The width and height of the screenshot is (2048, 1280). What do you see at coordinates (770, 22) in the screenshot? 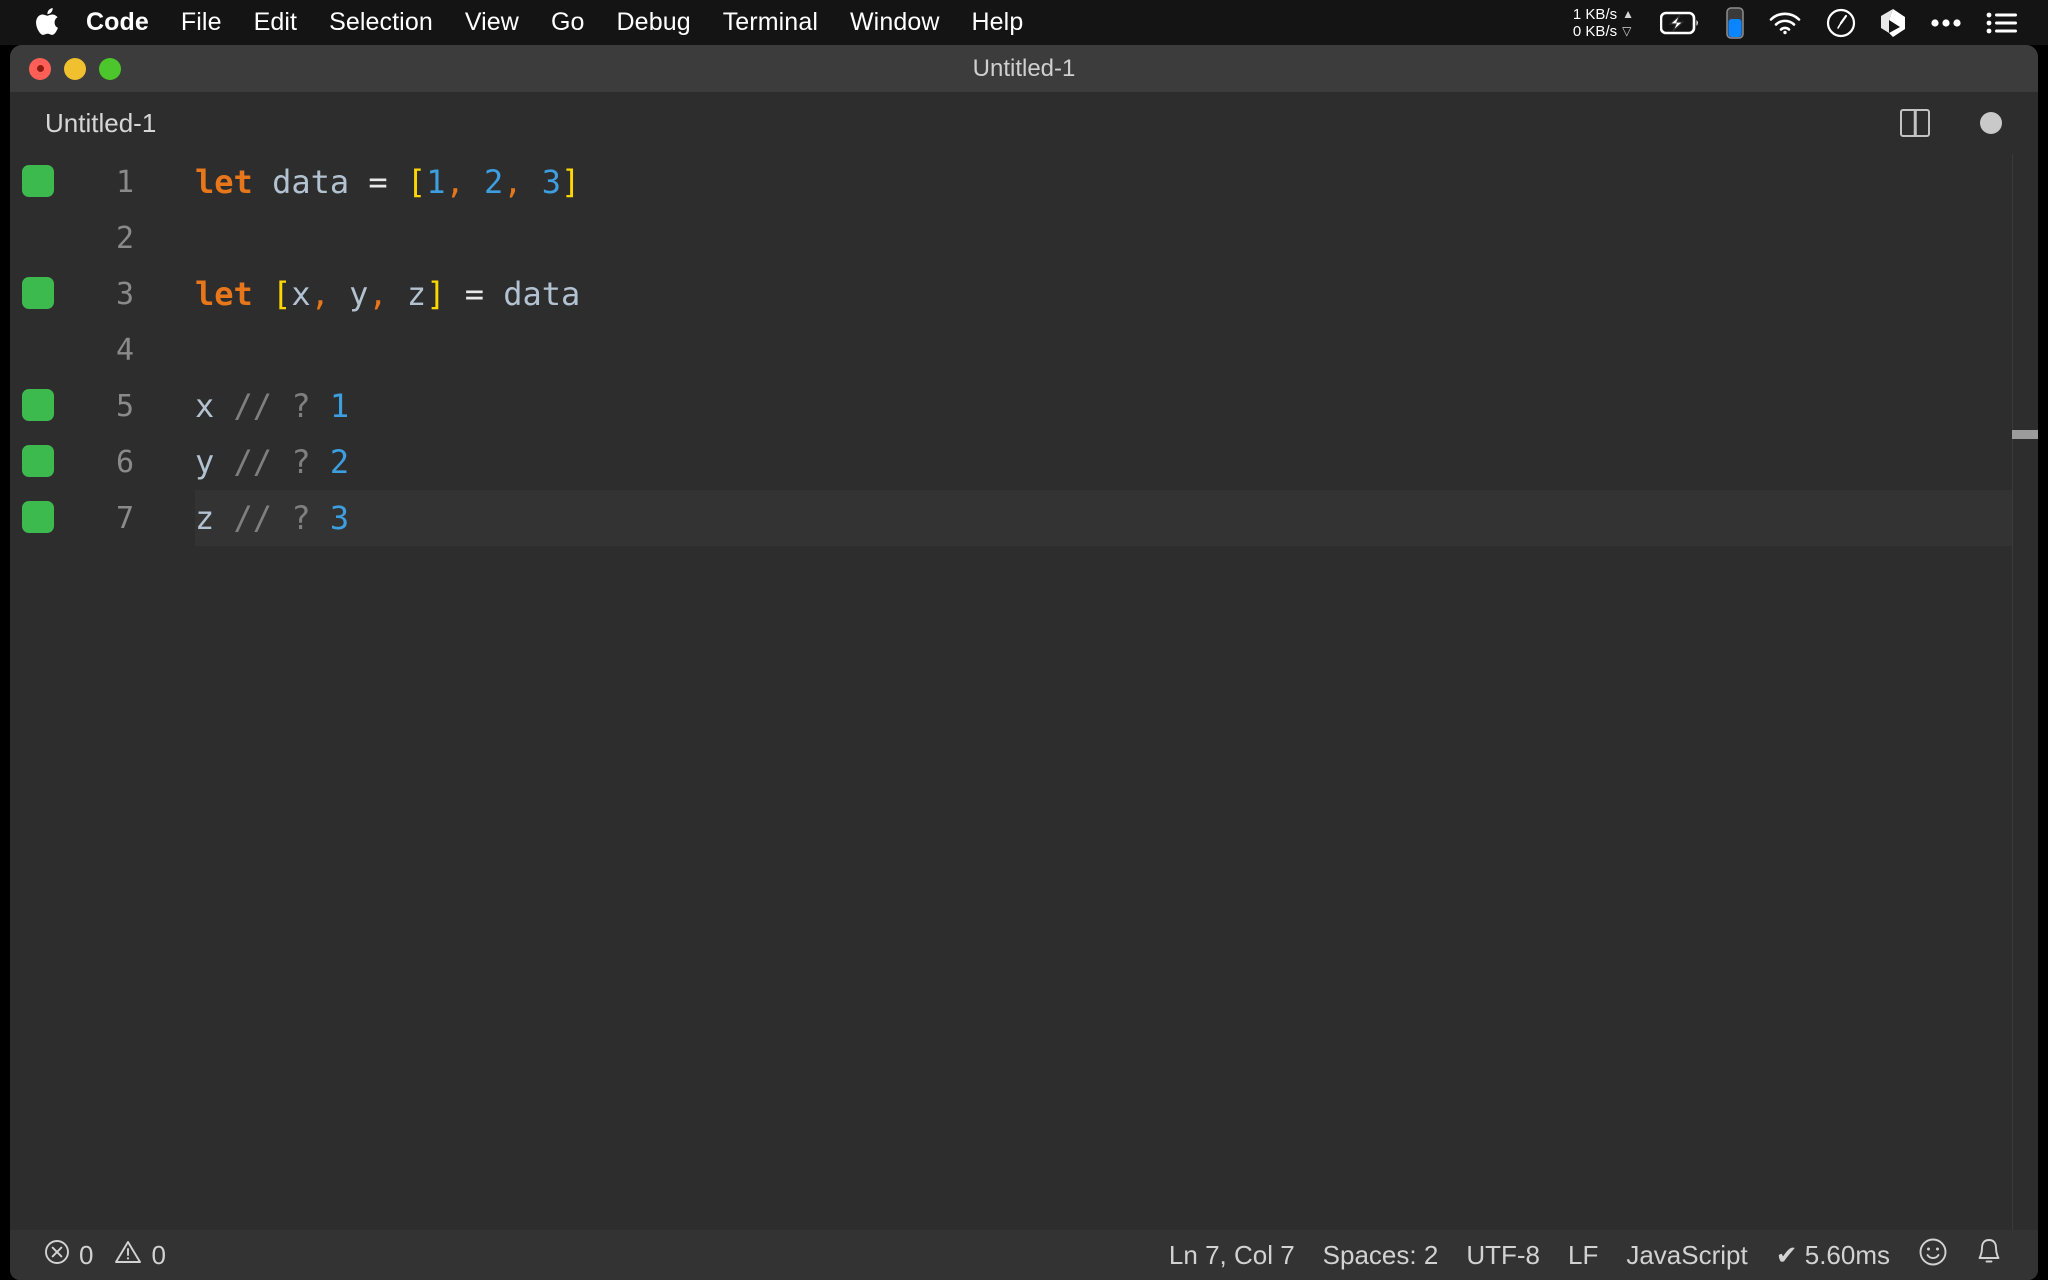
I see `menu-item-terminal: Terminal` at bounding box center [770, 22].